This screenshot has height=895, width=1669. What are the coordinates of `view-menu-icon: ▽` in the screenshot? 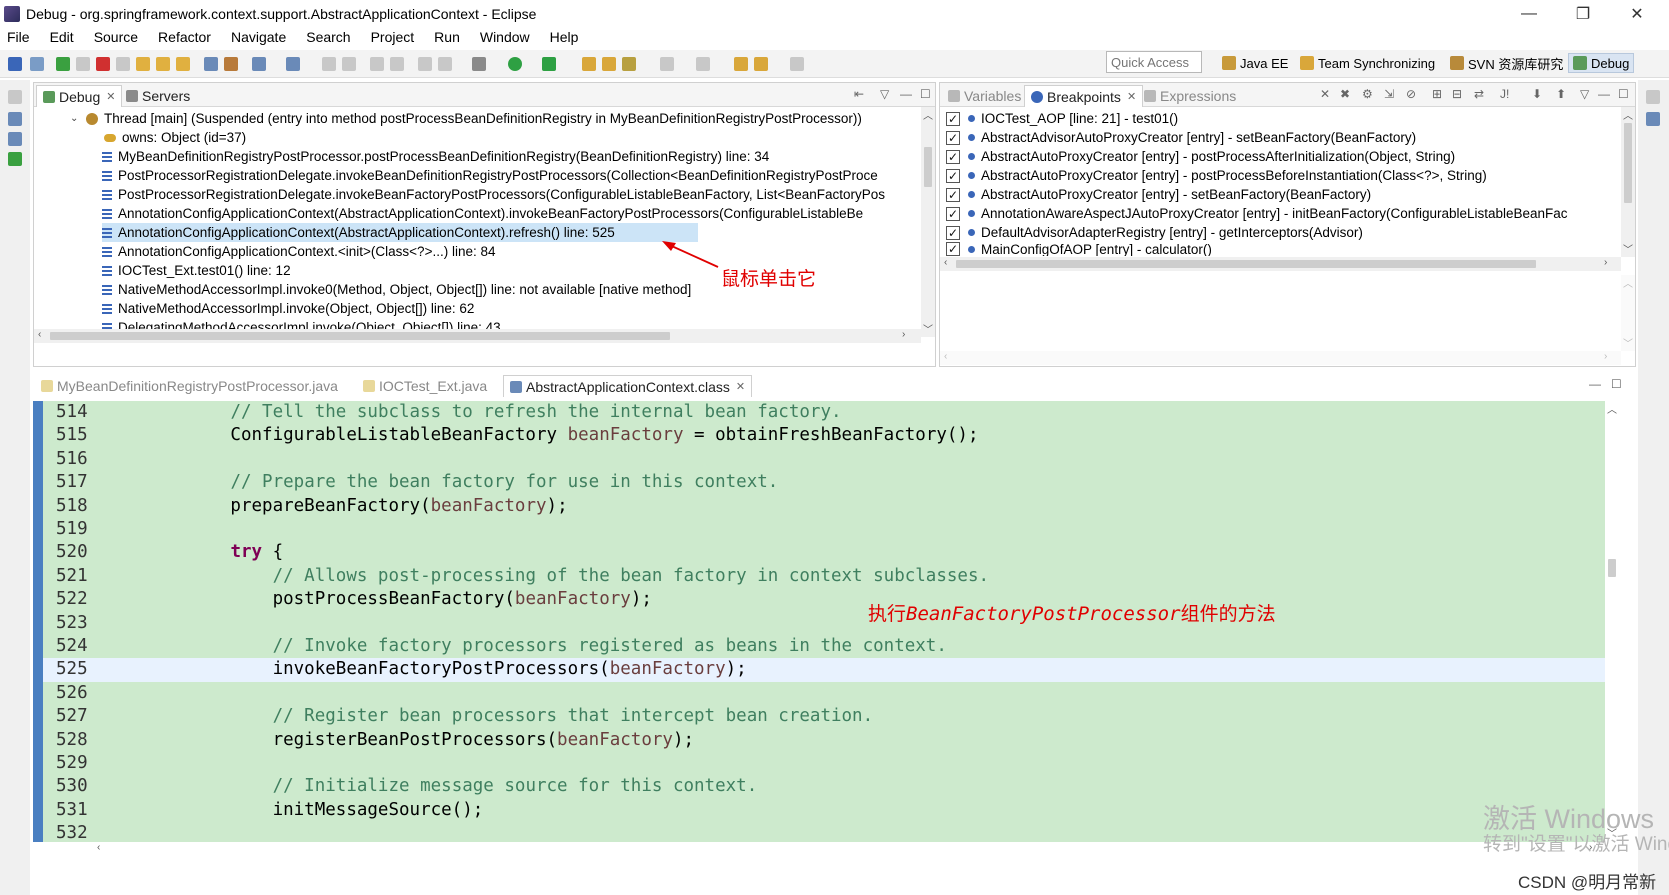 It's located at (884, 94).